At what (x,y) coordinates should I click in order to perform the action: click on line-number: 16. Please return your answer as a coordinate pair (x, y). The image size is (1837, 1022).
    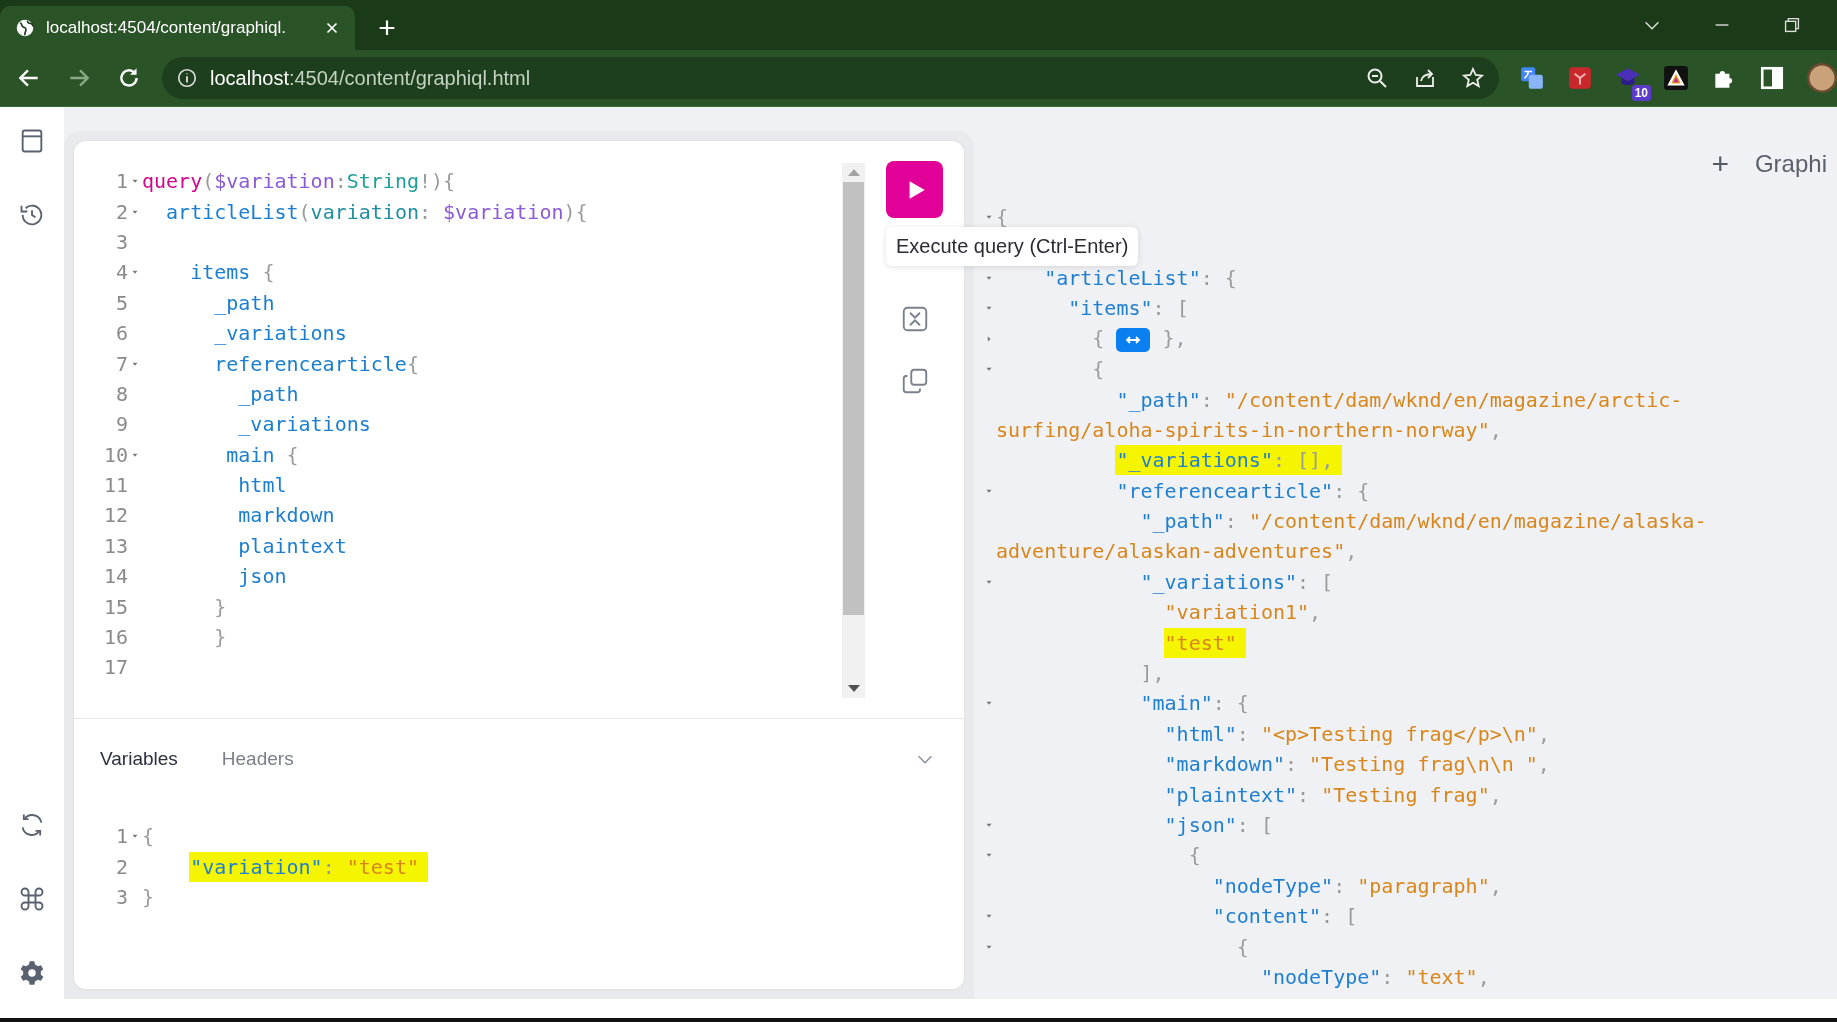
    Looking at the image, I should click on (115, 637).